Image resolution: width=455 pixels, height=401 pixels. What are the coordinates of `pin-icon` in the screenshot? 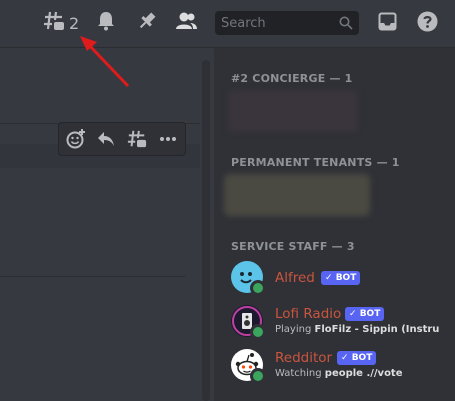 It's located at (147, 23).